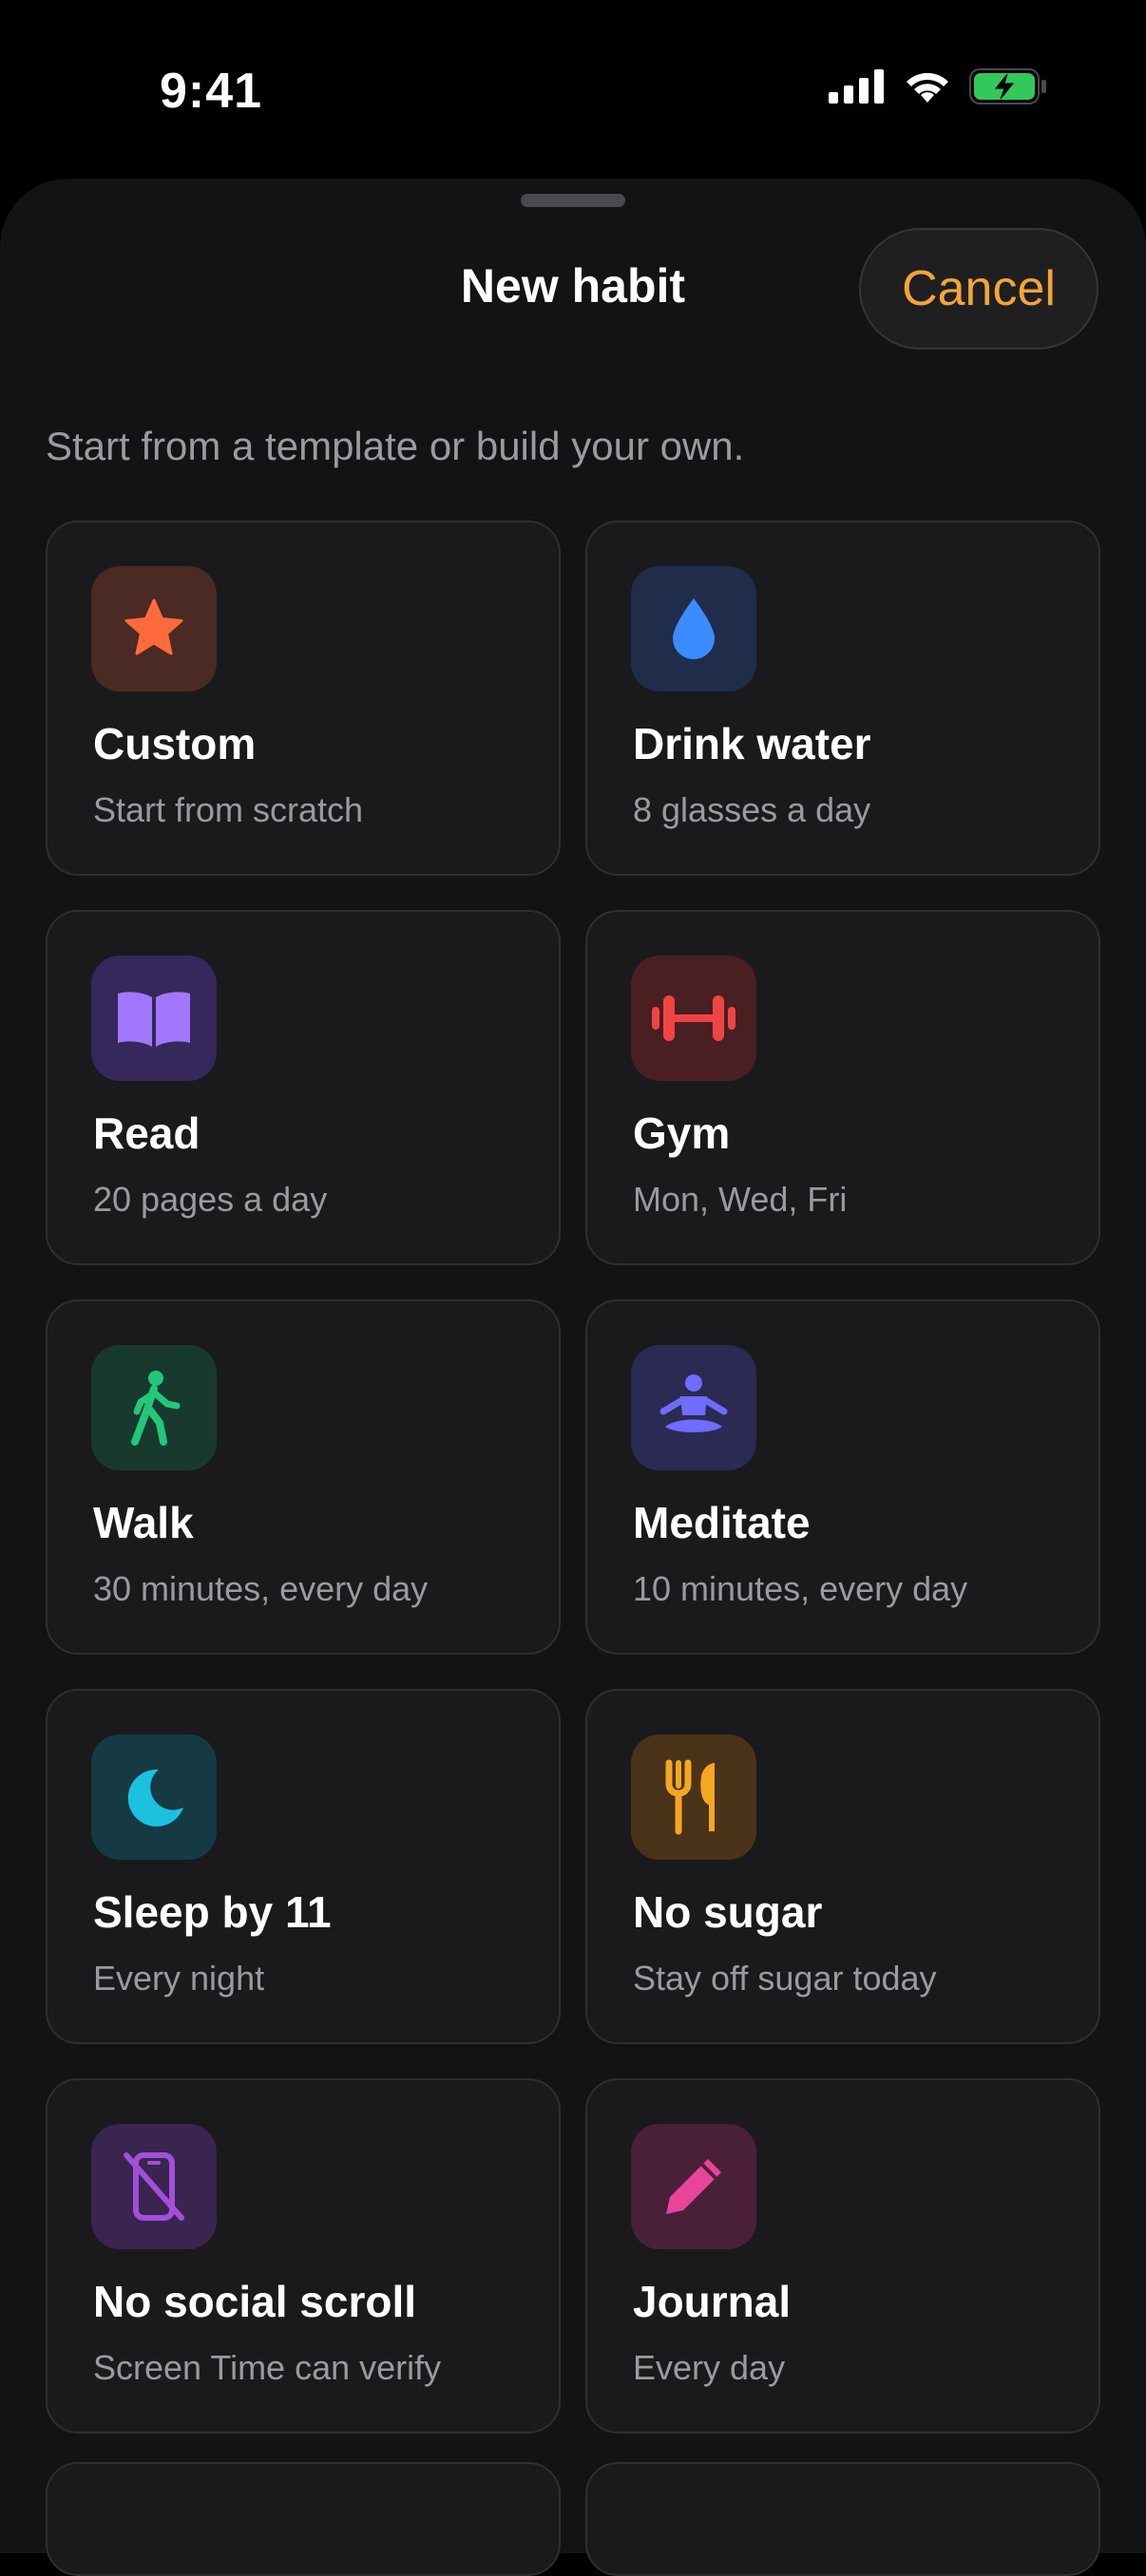  Describe the element at coordinates (842, 1087) in the screenshot. I see `template-card-gym: Gym Mon, Wed, Fri` at that location.